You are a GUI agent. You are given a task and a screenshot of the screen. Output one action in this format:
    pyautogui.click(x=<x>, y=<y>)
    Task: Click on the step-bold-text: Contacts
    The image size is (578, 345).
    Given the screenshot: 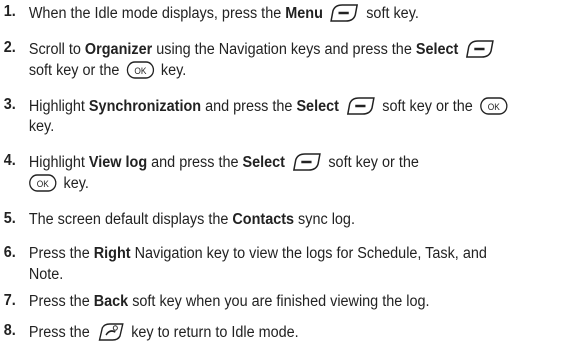 What is the action you would take?
    pyautogui.click(x=263, y=219)
    